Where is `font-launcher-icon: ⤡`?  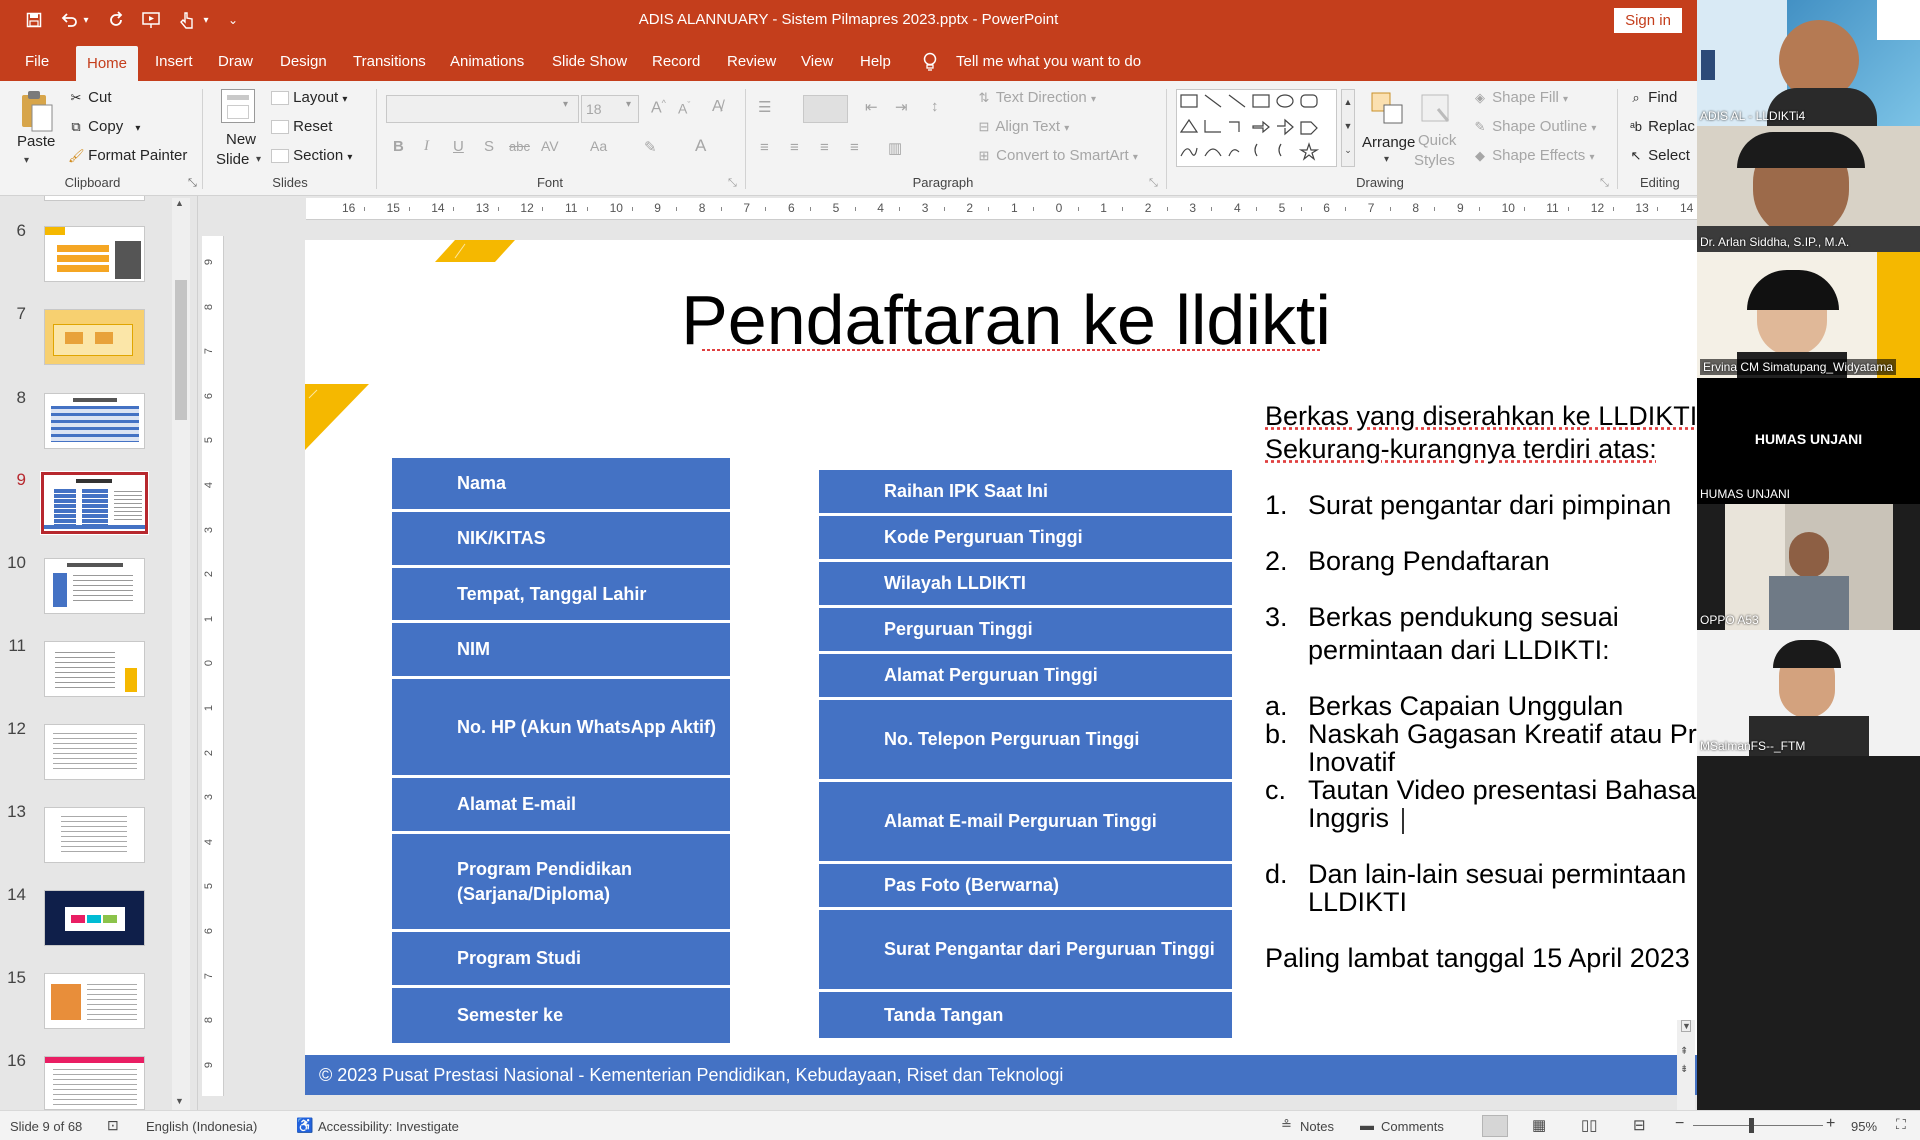
font-launcher-icon: ⤡ is located at coordinates (732, 183).